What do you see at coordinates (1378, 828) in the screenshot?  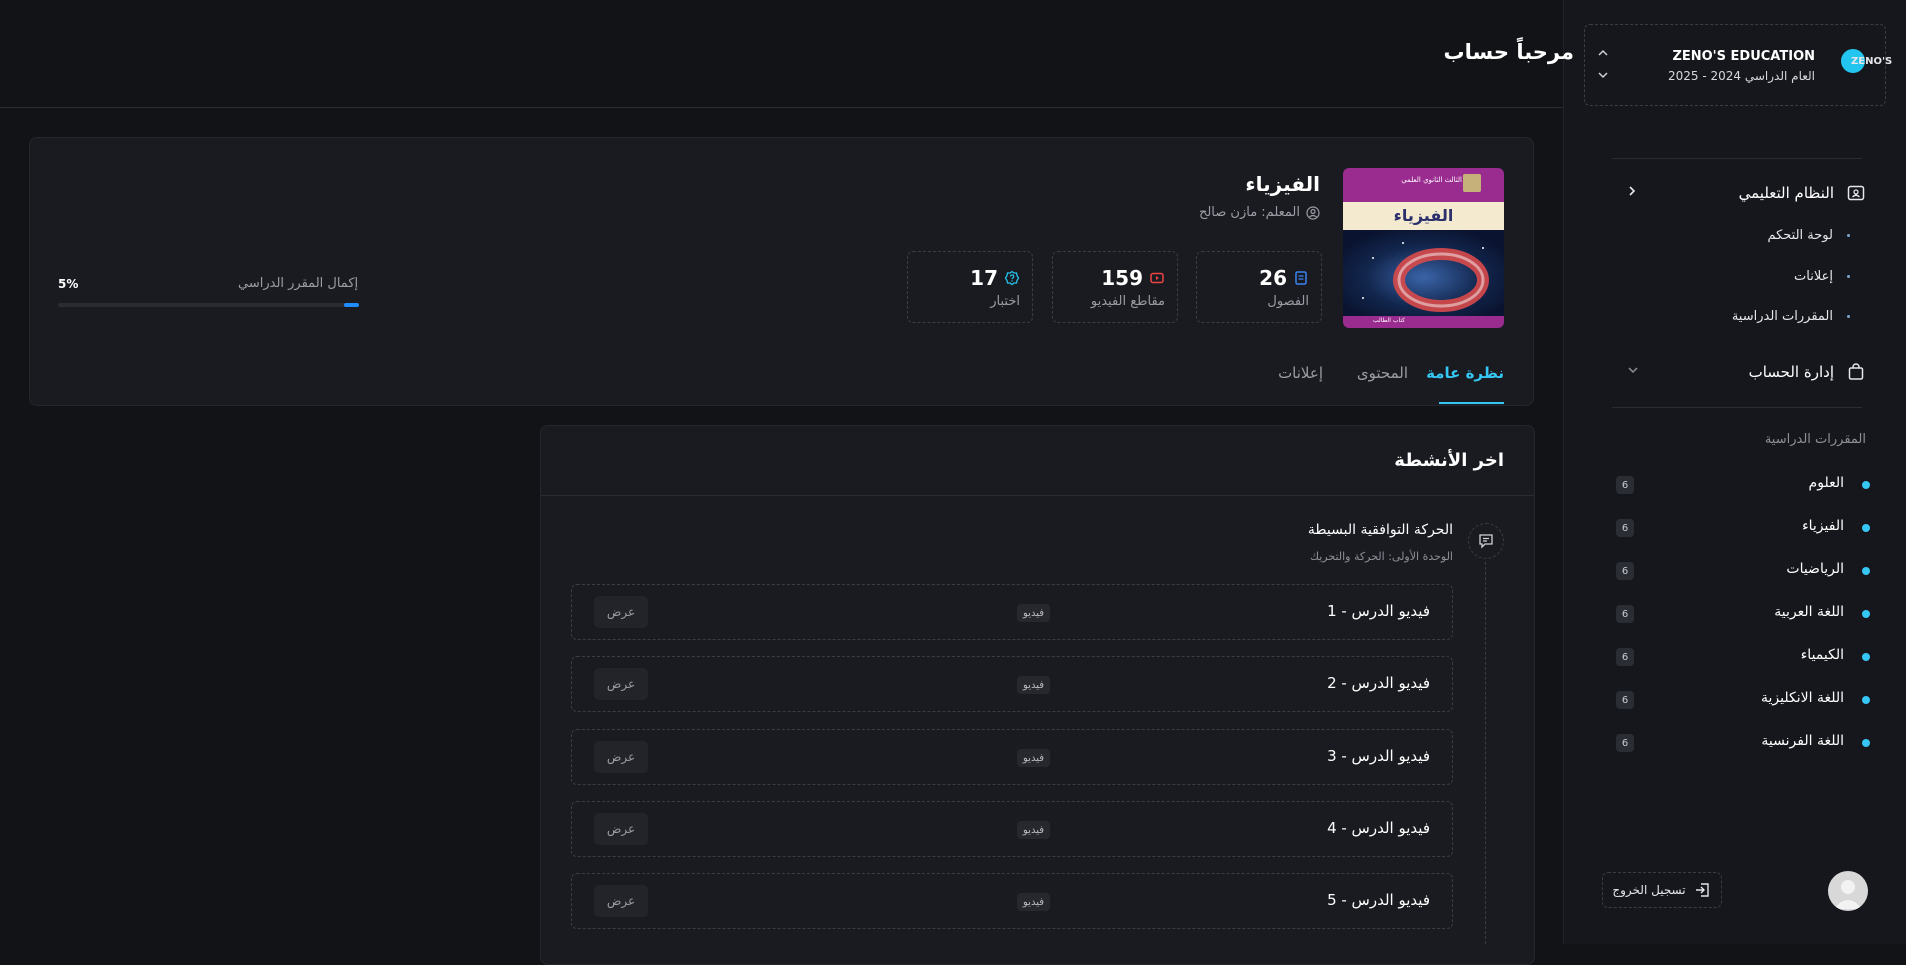 I see `lesson-title: فيديو الدرس - 4` at bounding box center [1378, 828].